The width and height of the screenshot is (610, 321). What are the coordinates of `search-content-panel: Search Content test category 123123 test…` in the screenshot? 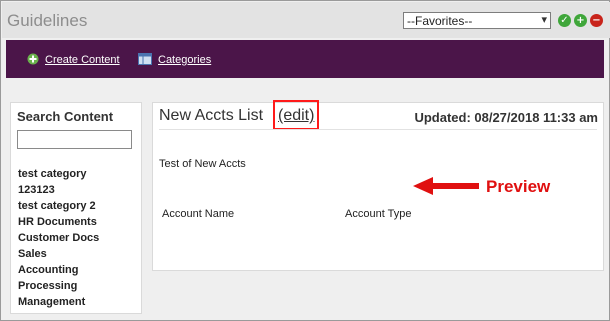 It's located at (76, 208).